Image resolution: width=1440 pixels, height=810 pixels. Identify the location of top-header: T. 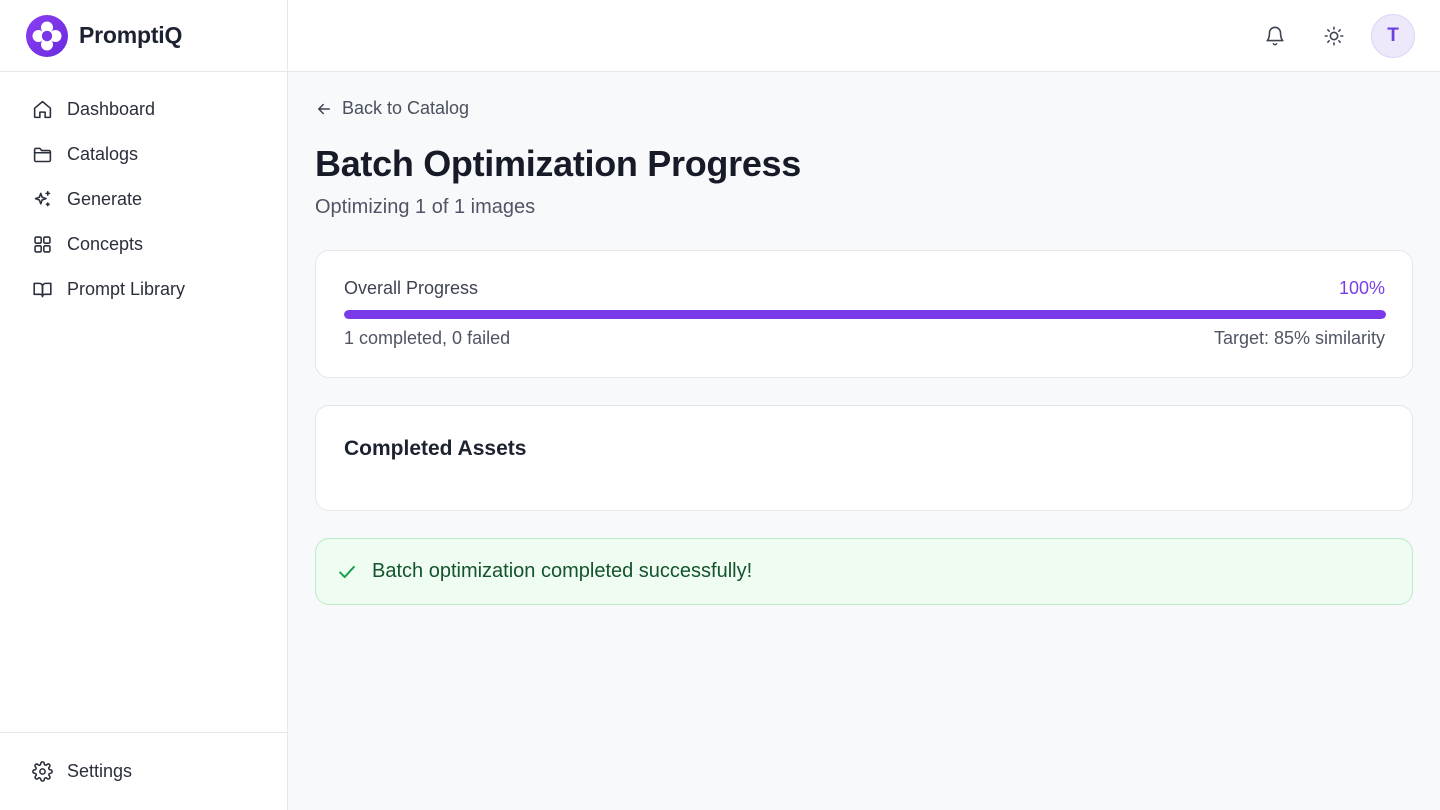
(864, 36).